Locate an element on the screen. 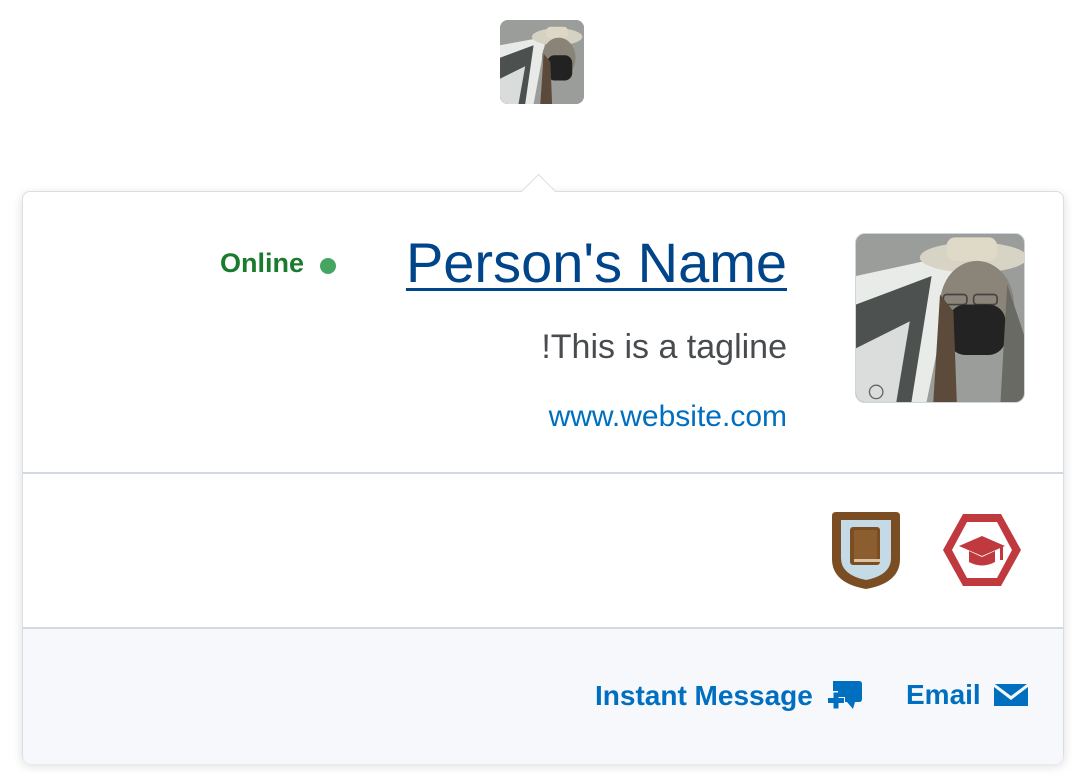 The image size is (1084, 782). profile-avatar is located at coordinates (940, 318).